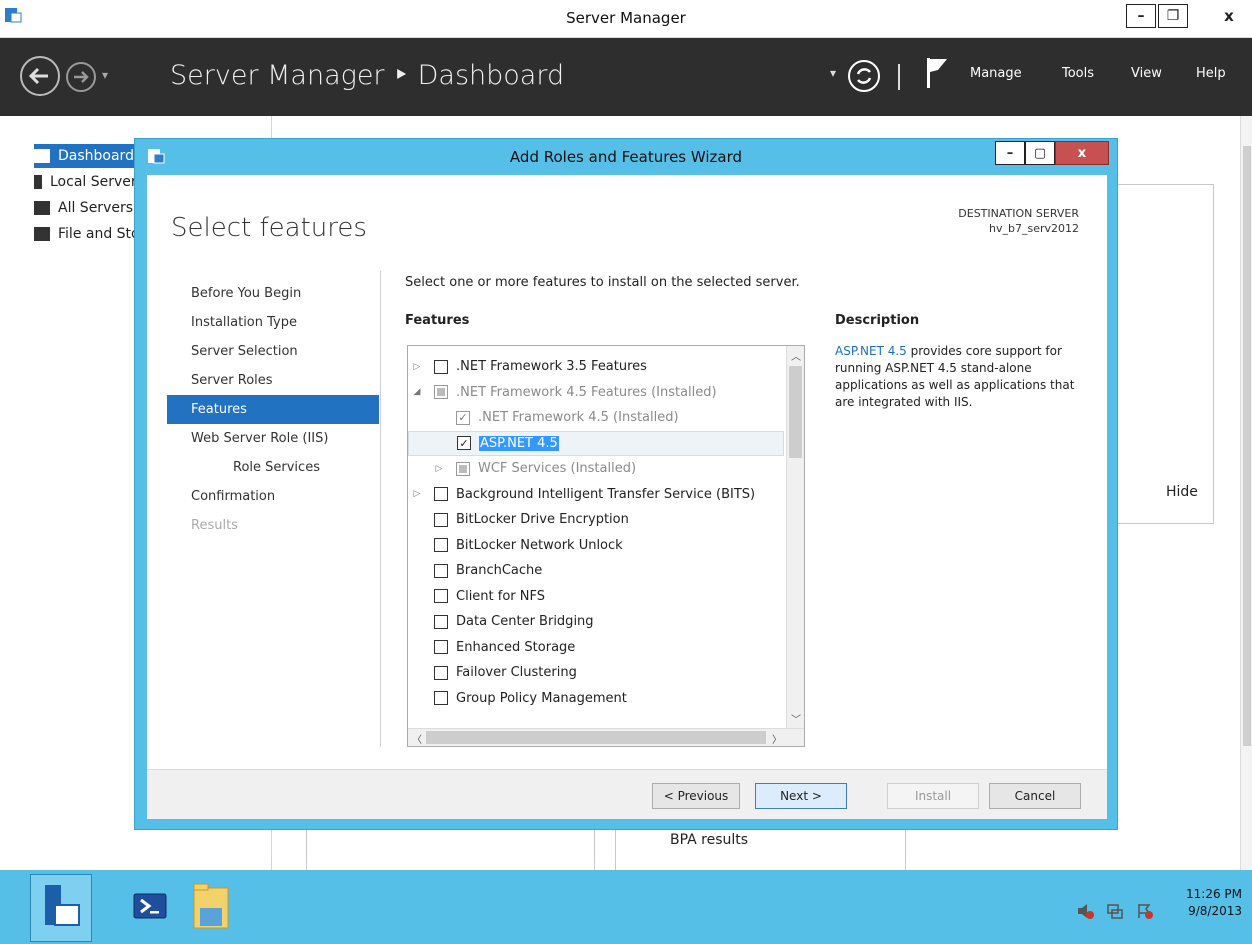 Image resolution: width=1252 pixels, height=944 pixels. Describe the element at coordinates (1146, 73) in the screenshot. I see `menu-view: View` at that location.